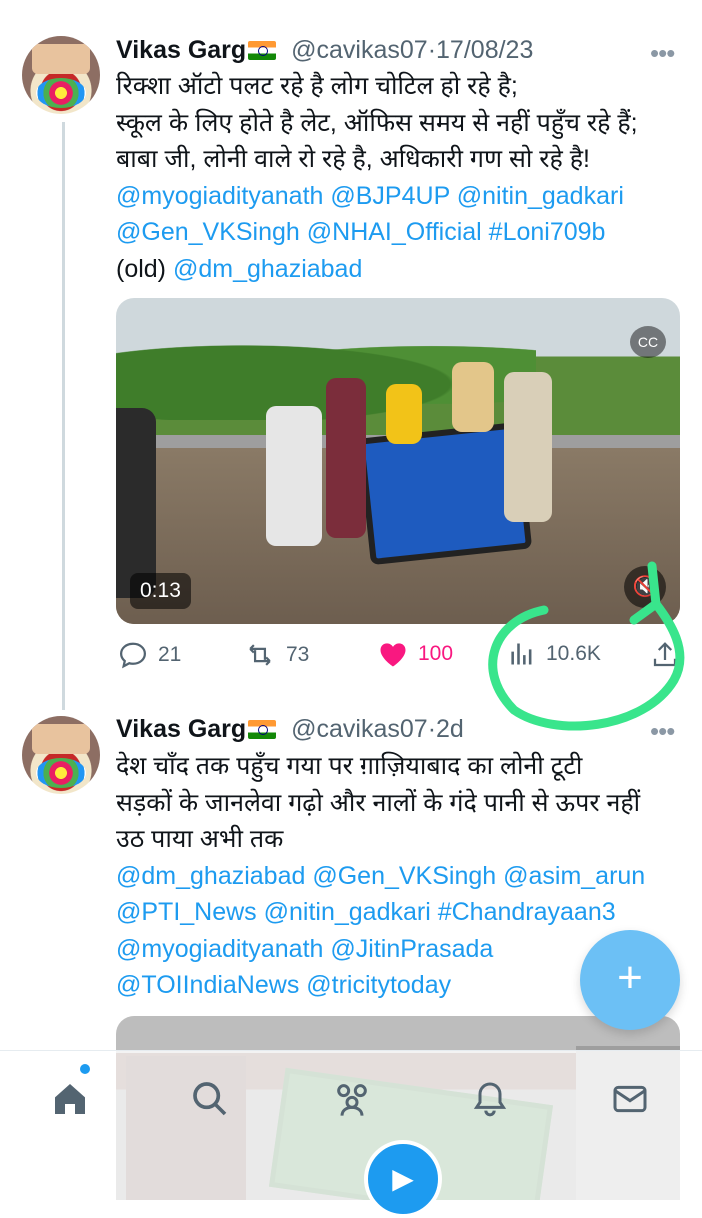  I want to click on views-icon, so click(521, 654).